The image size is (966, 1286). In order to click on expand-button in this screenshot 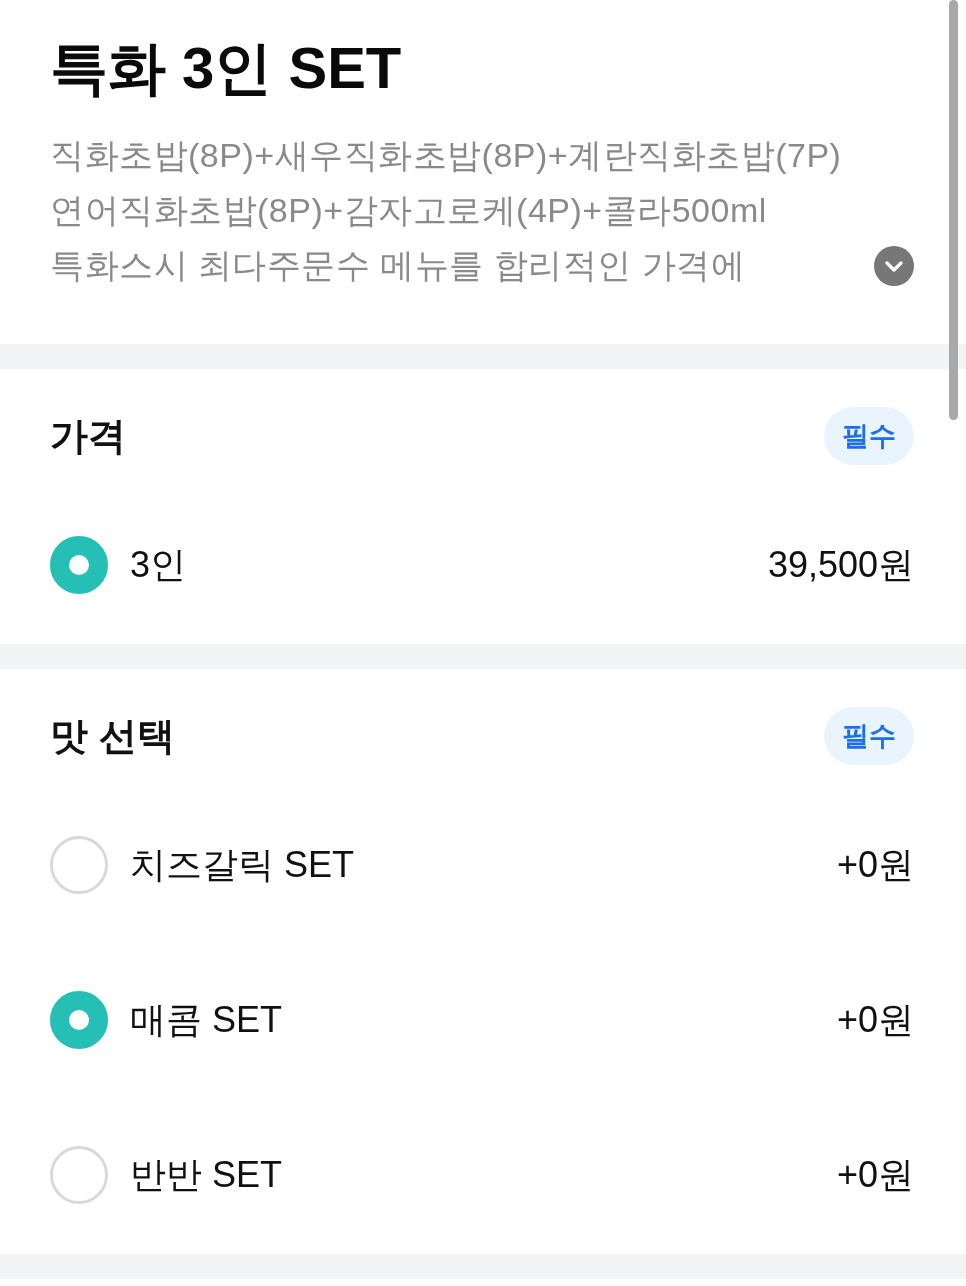, I will do `click(894, 266)`.